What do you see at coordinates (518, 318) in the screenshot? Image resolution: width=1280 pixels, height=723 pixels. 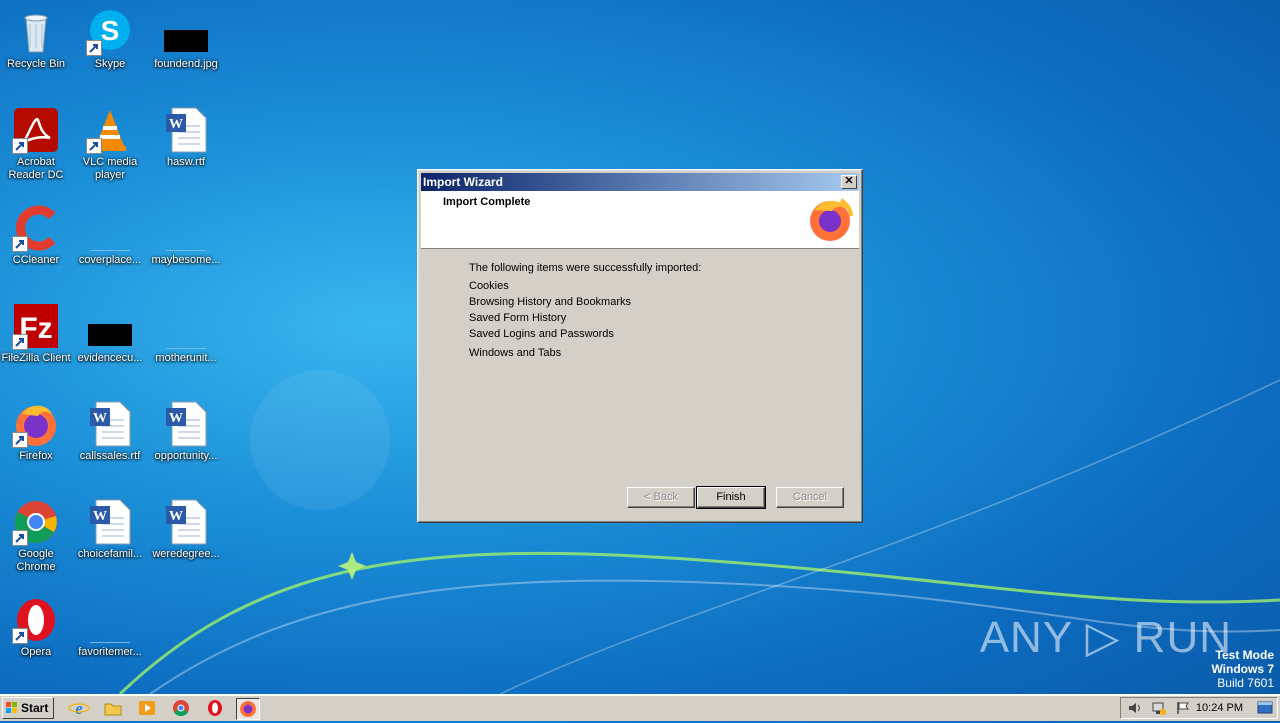 I see `imported-item: Saved Form History` at bounding box center [518, 318].